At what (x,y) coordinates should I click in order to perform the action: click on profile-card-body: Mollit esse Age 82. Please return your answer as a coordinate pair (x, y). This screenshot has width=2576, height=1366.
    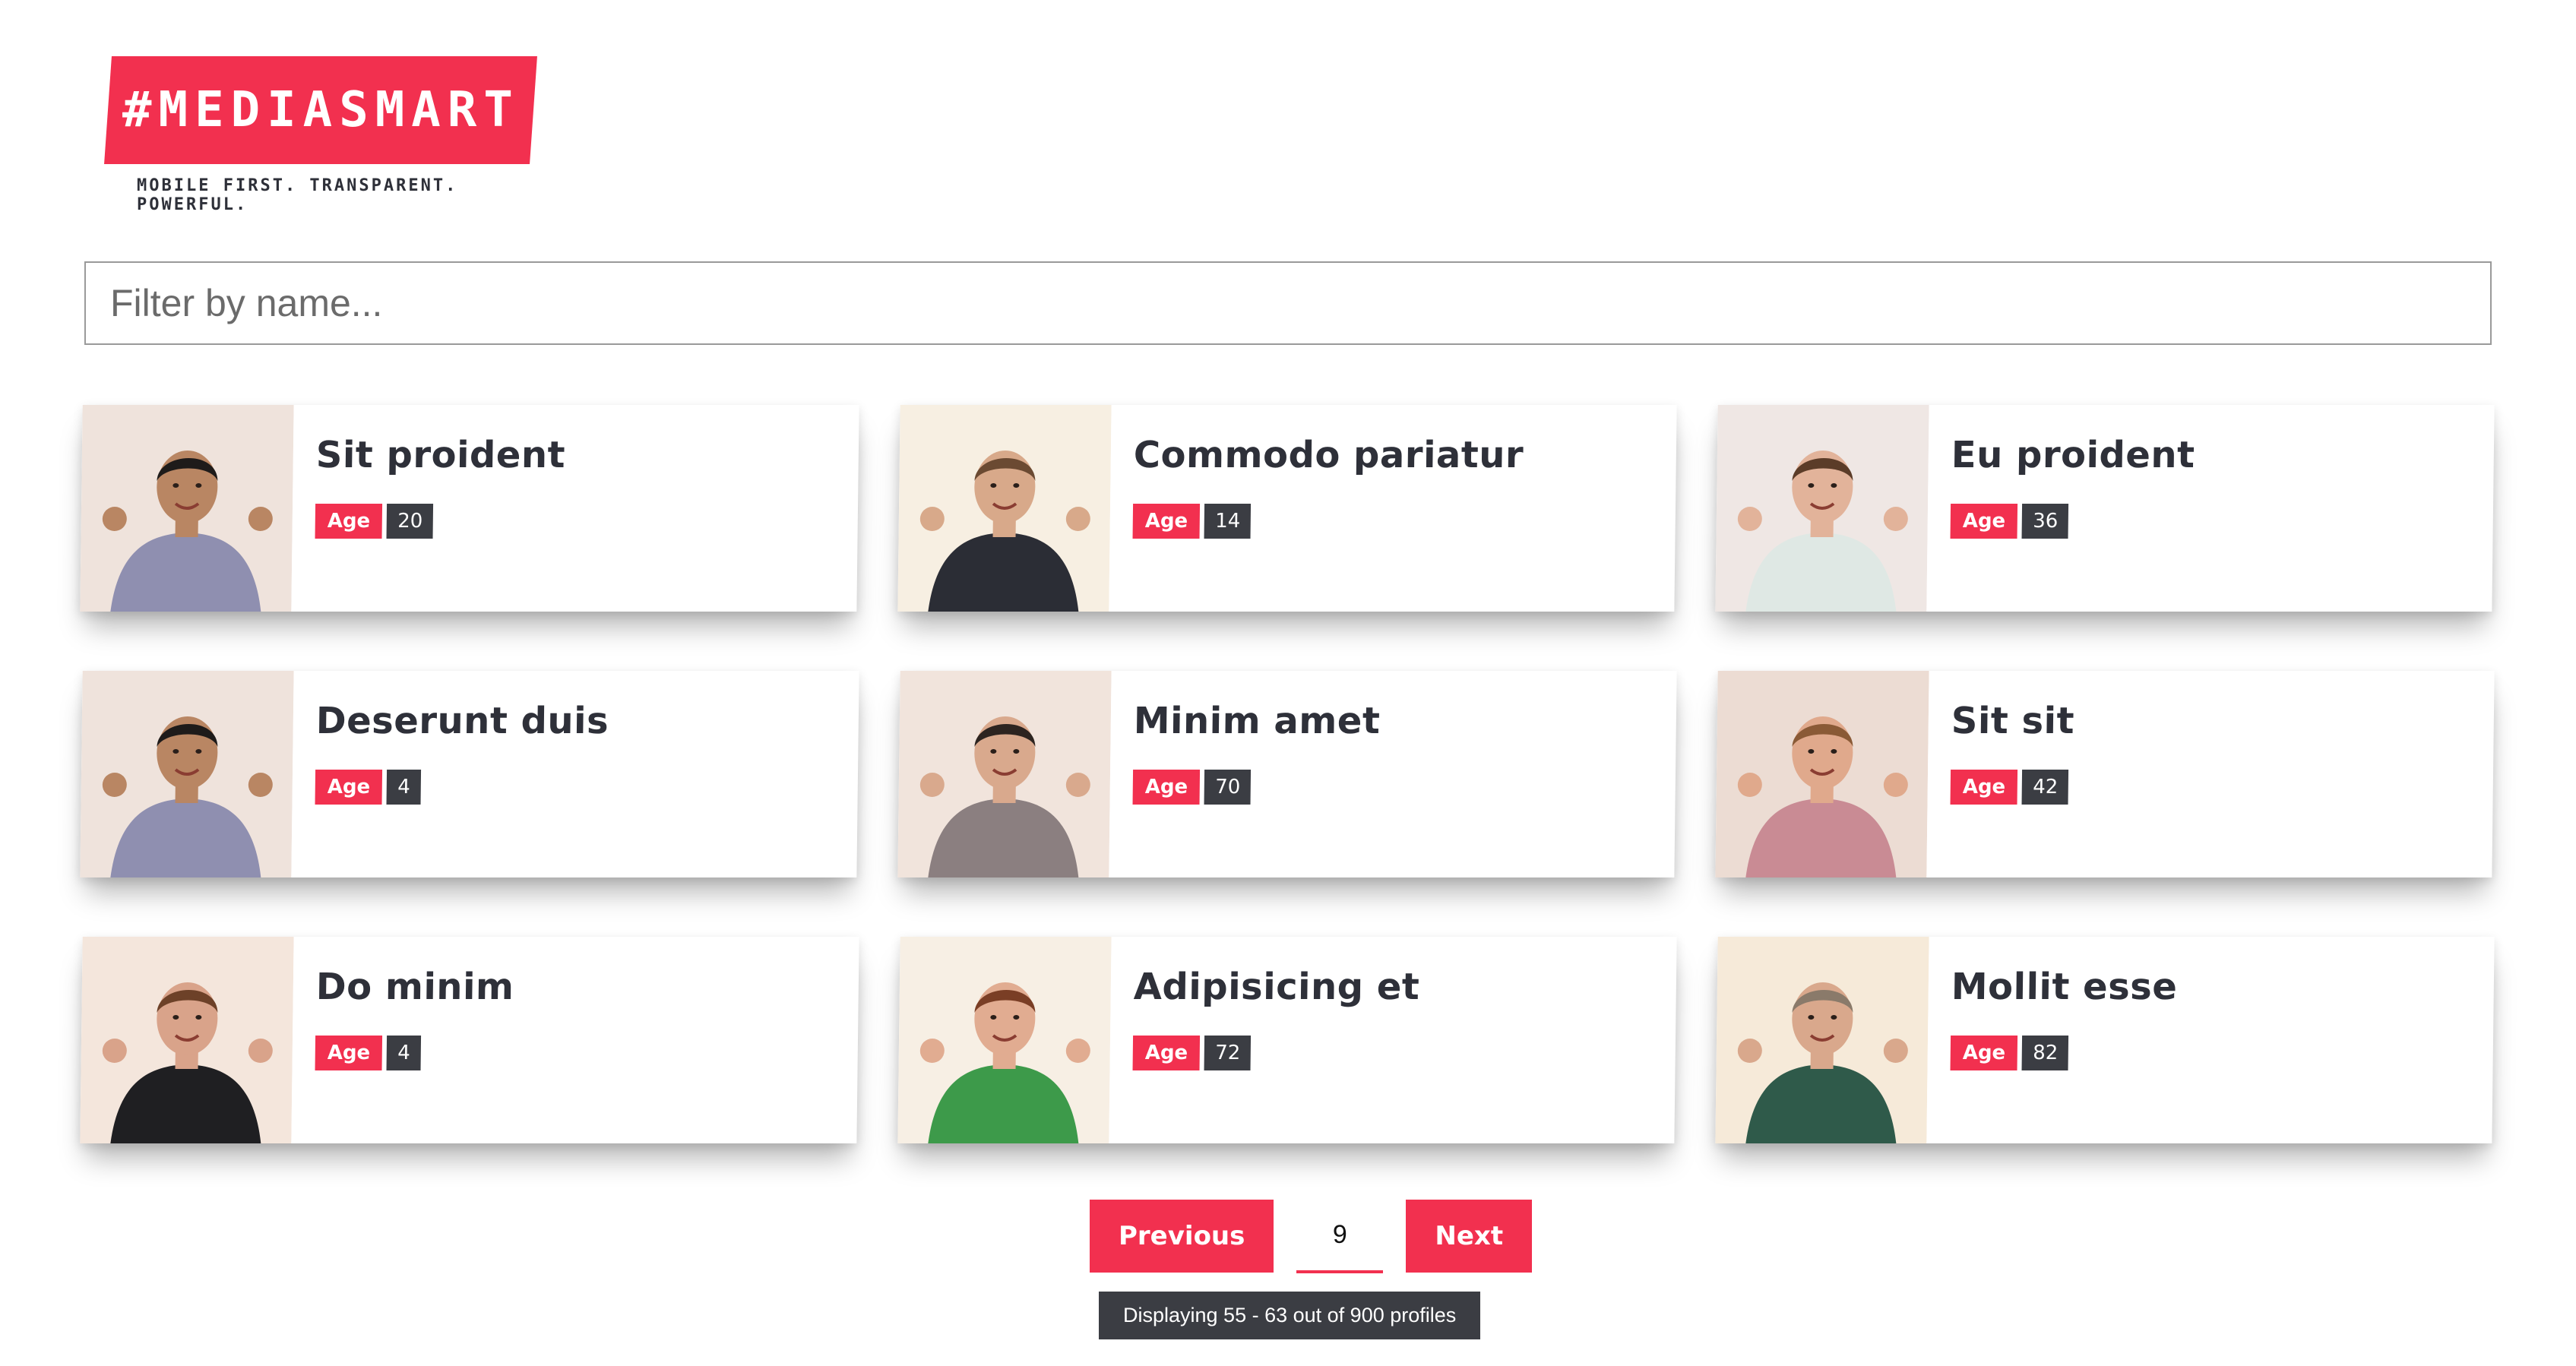
    Looking at the image, I should click on (2052, 1040).